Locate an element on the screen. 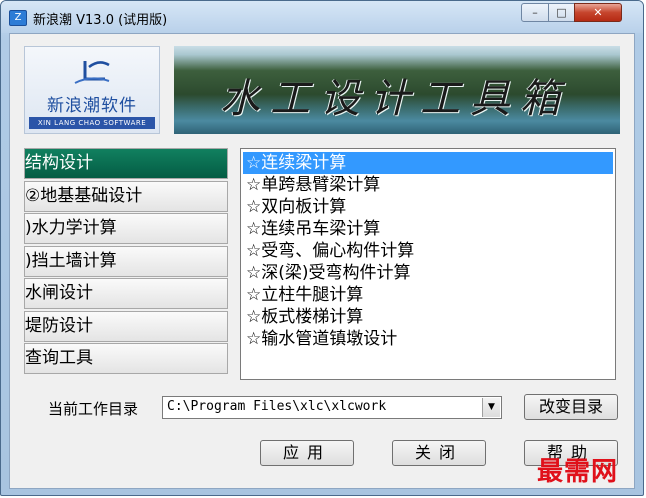 The height and width of the screenshot is (498, 646). list-item: ☆立柱牛腿计算 is located at coordinates (428, 295).